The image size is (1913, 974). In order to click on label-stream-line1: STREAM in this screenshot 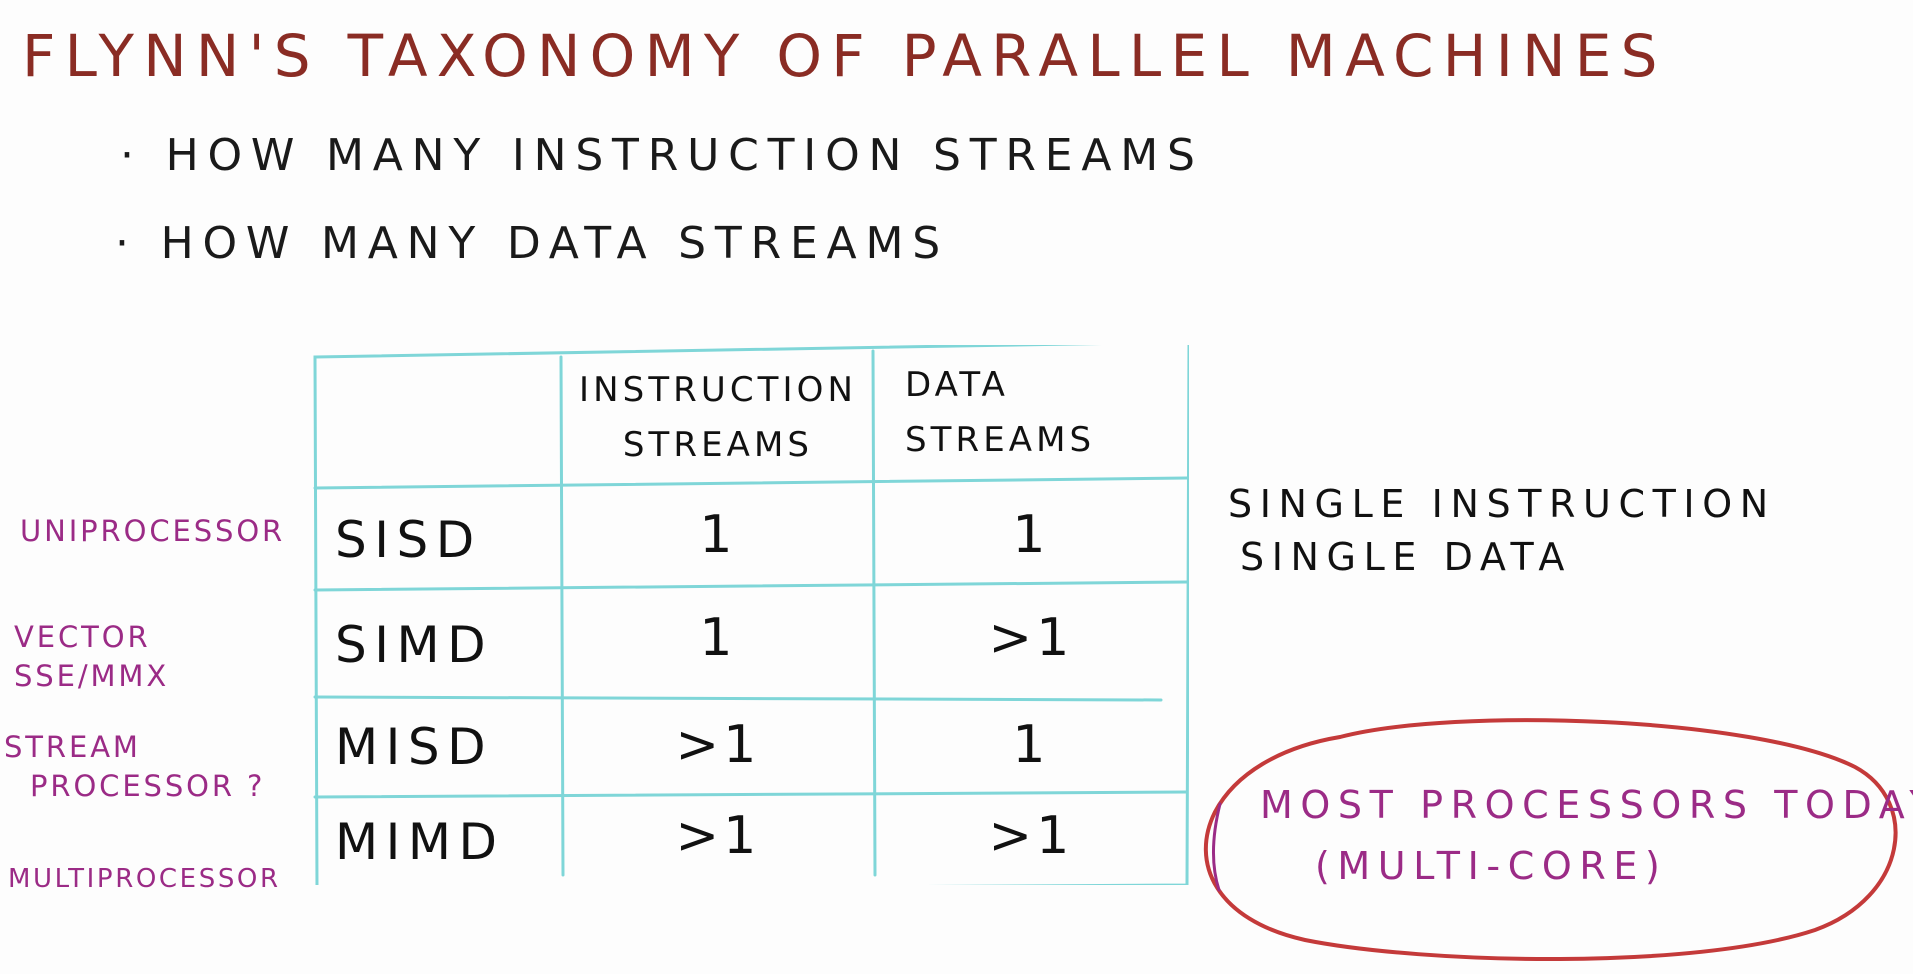, I will do `click(72, 747)`.